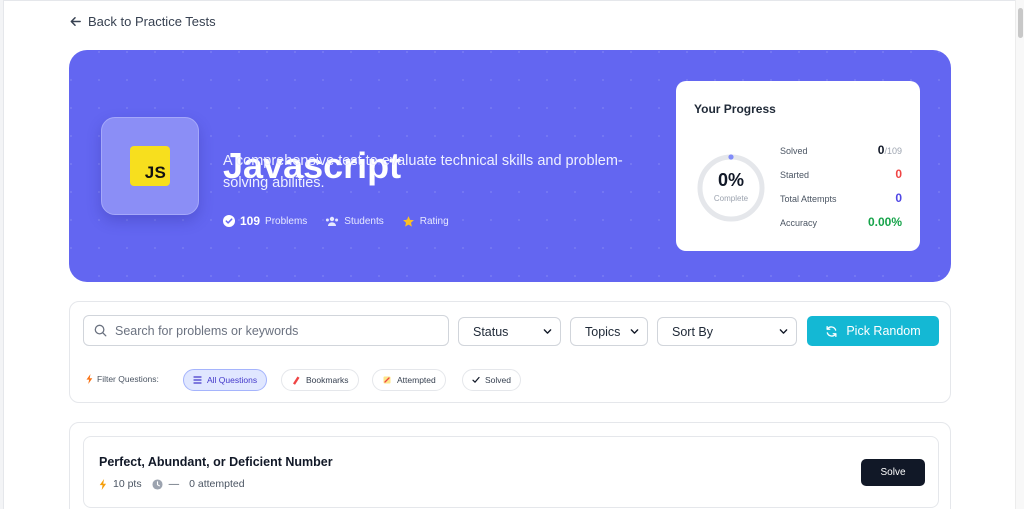 The image size is (1024, 509). I want to click on list-icon, so click(197, 380).